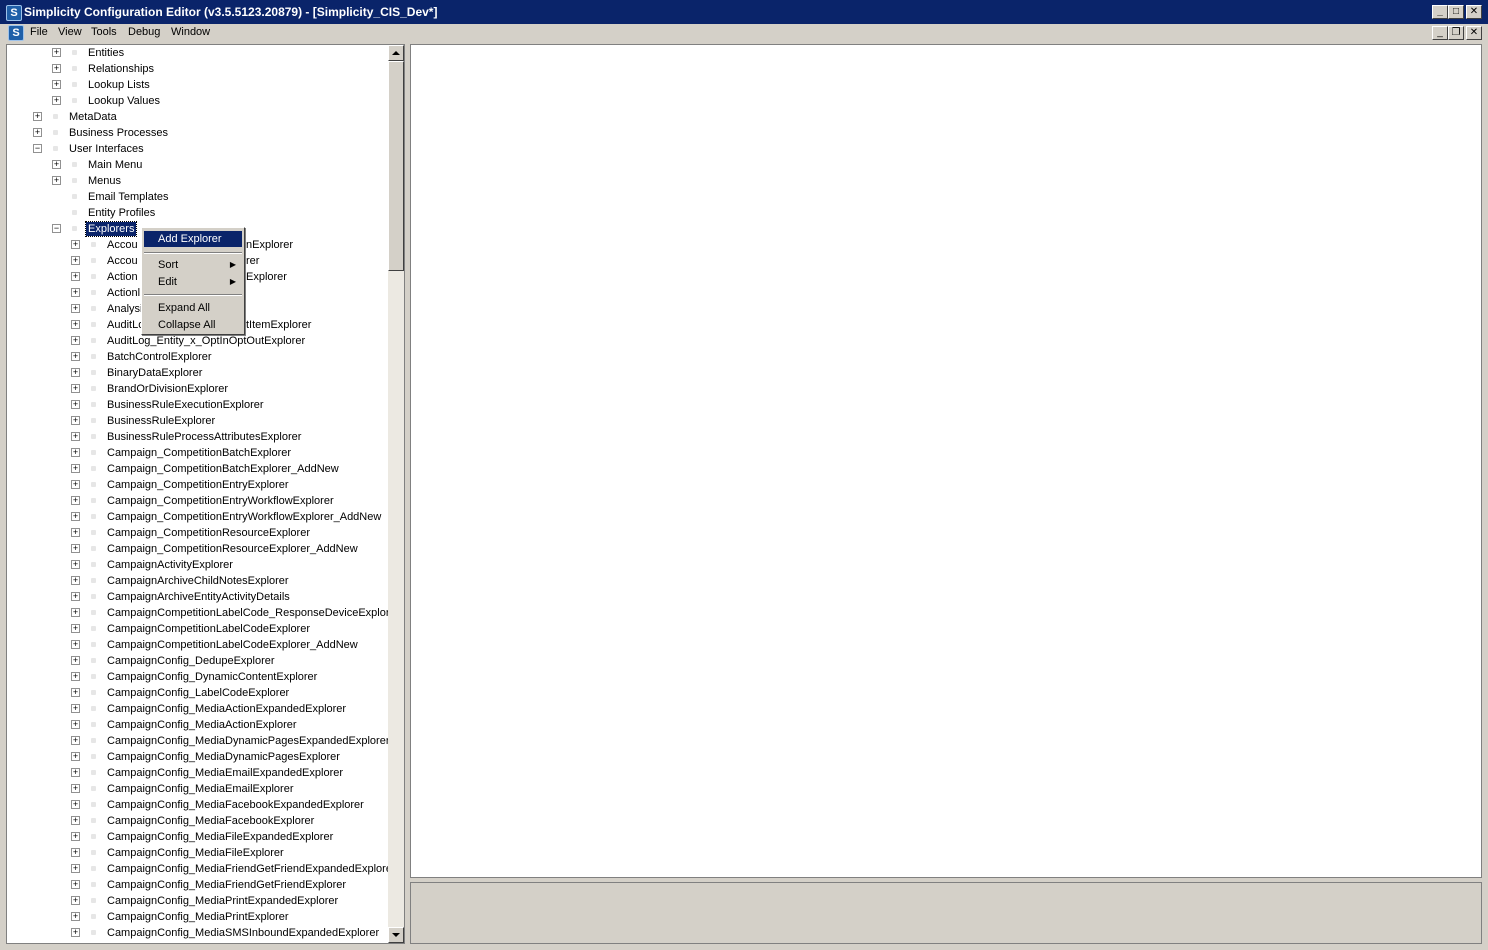 This screenshot has height=950, width=1488. I want to click on mdi-close-icon: ✕, so click(1474, 33).